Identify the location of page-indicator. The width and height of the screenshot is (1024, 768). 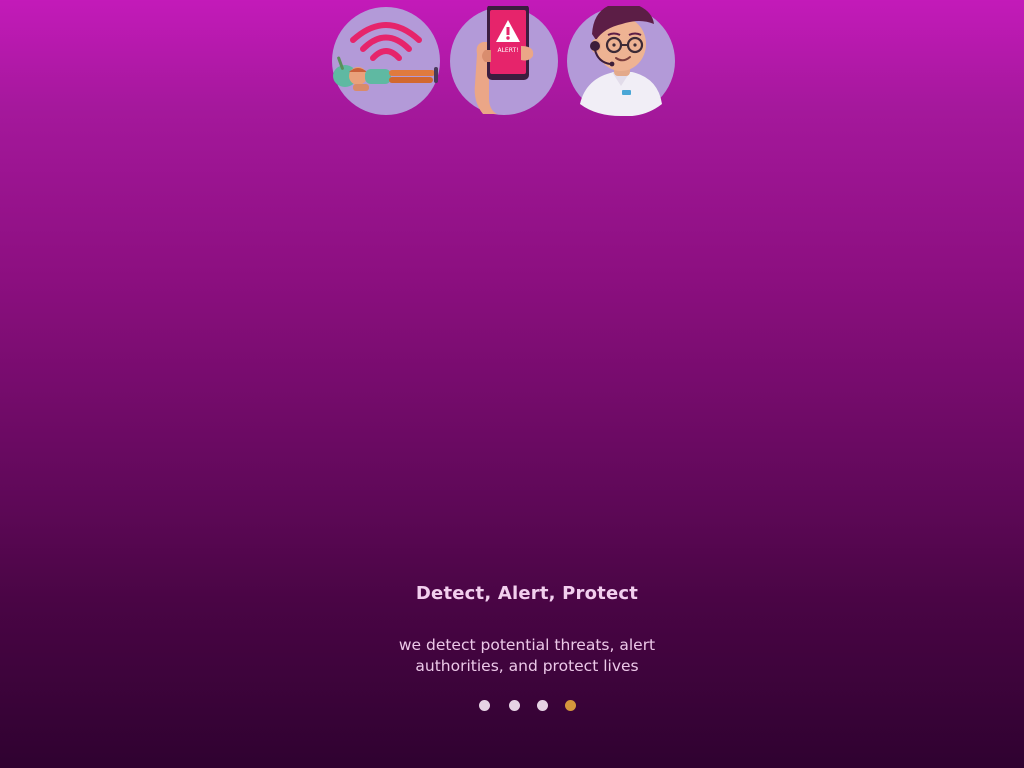
(529, 706).